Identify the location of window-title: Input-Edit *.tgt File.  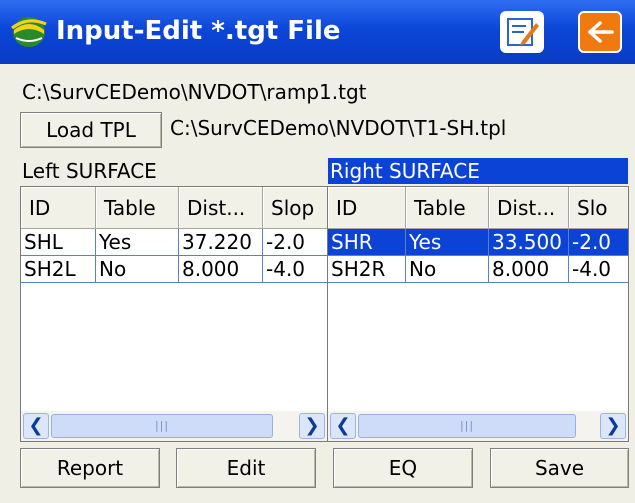
(198, 31).